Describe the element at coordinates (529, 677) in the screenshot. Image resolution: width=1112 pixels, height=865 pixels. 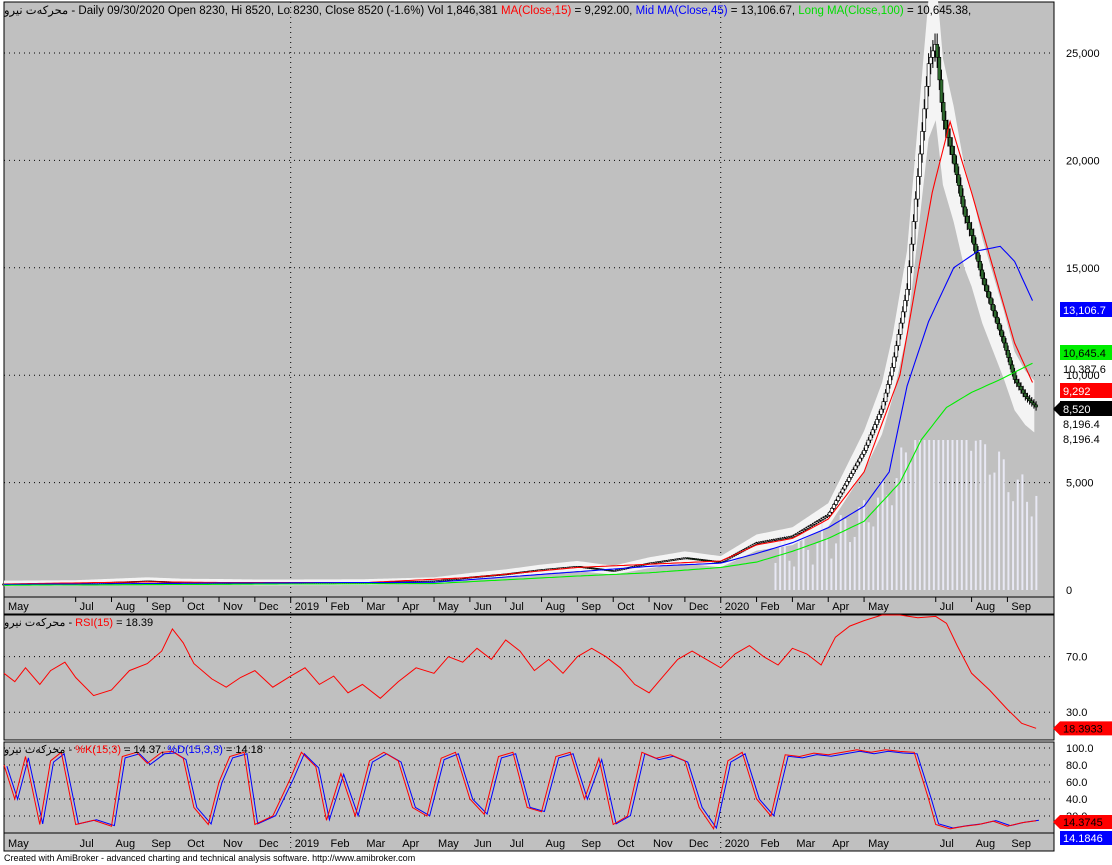
I see `rsi-panel` at that location.